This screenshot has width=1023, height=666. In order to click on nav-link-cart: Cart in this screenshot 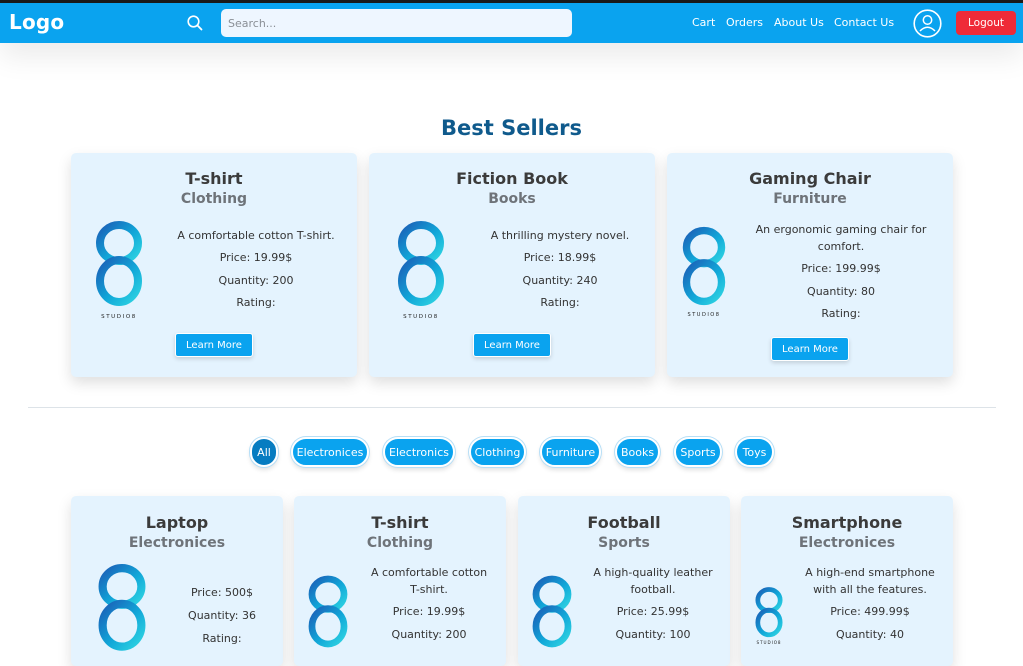, I will do `click(703, 22)`.